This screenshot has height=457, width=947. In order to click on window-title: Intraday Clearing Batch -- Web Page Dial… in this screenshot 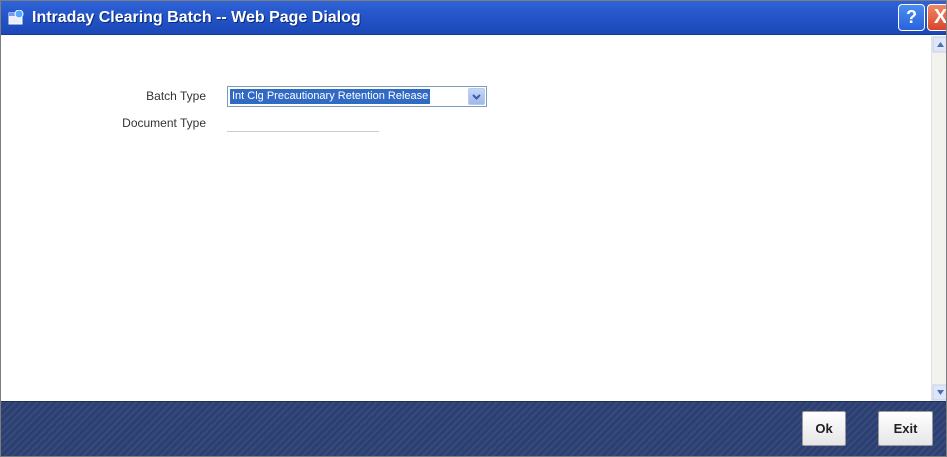, I will do `click(196, 17)`.